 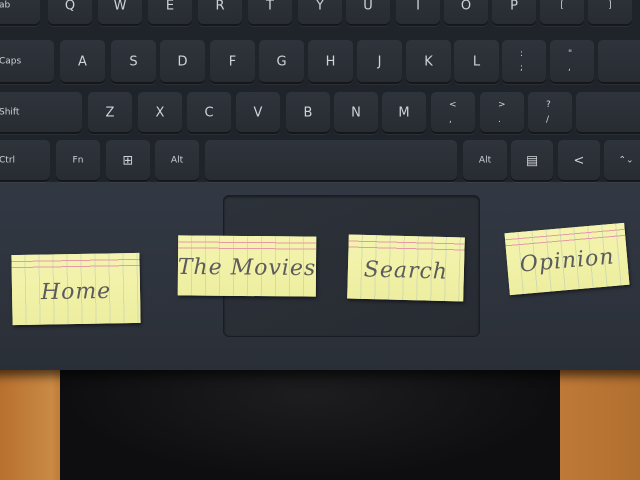 I want to click on sticky-note-the-movies: The Movies, so click(x=247, y=266).